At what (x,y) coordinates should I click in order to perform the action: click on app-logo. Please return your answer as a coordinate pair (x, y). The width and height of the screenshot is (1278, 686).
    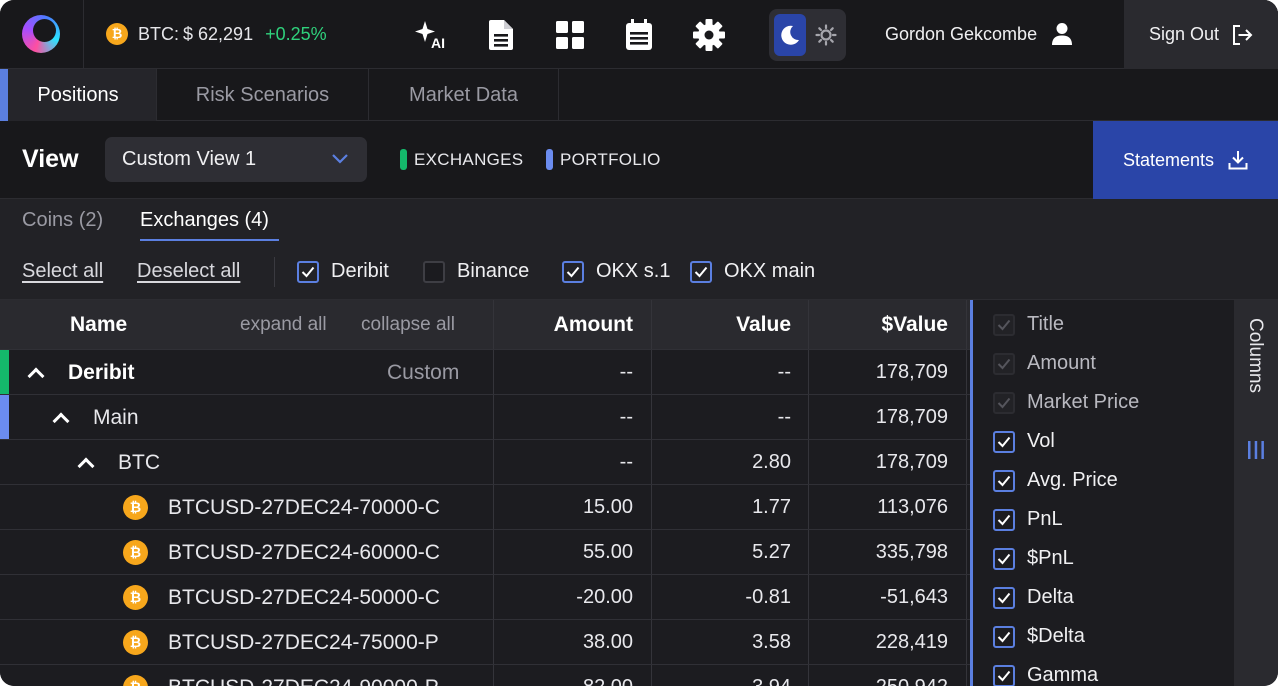
    Looking at the image, I should click on (41, 34).